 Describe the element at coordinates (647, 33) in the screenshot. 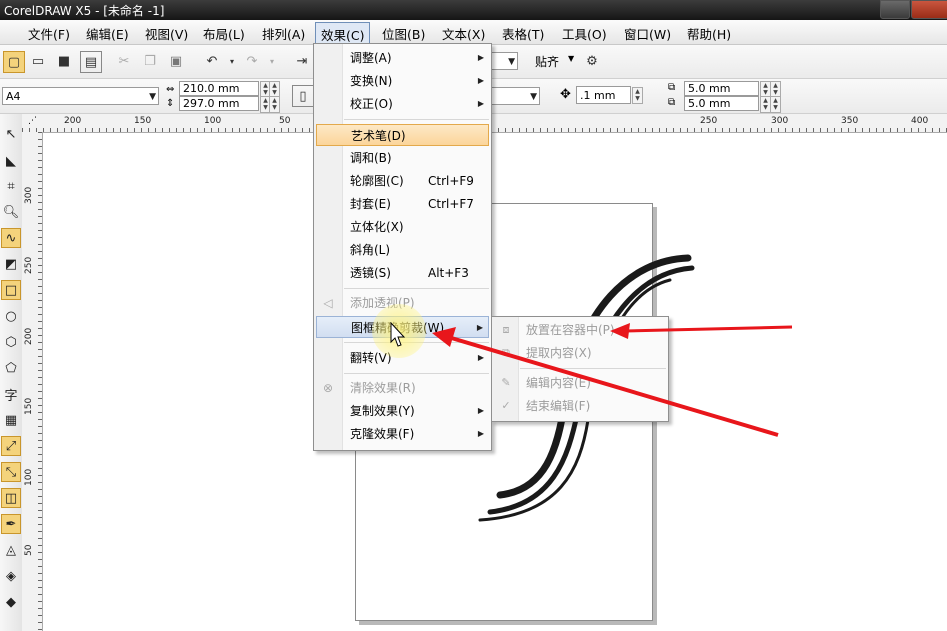

I see `menu-window: 窗口(W)` at that location.